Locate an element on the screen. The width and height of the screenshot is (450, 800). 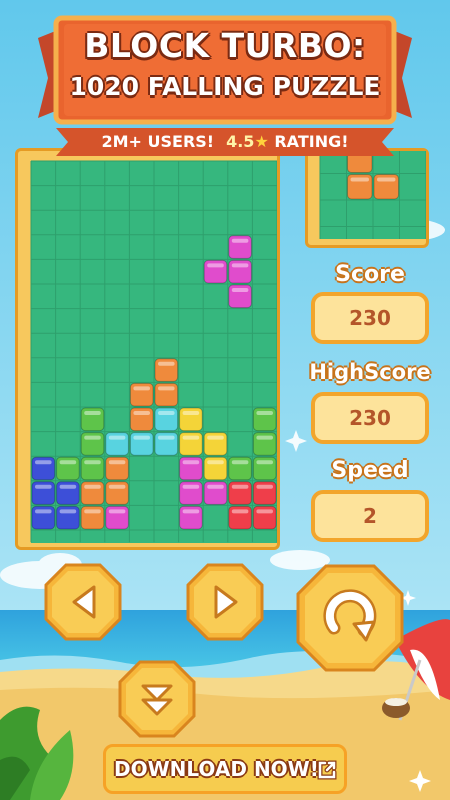
highscore-value: 230 is located at coordinates (370, 418).